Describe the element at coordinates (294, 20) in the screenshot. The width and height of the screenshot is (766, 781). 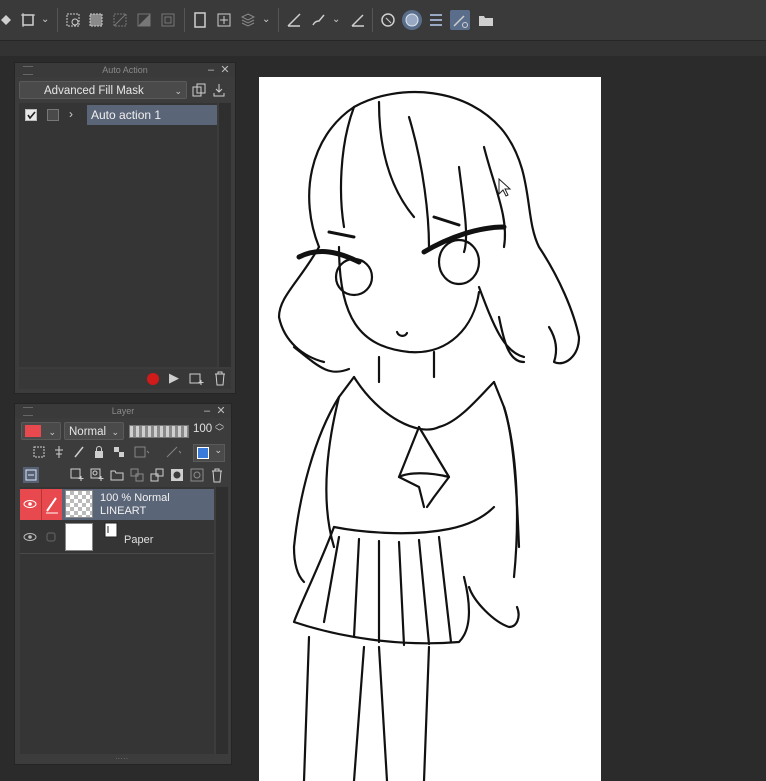
I see `ruler-icon` at that location.